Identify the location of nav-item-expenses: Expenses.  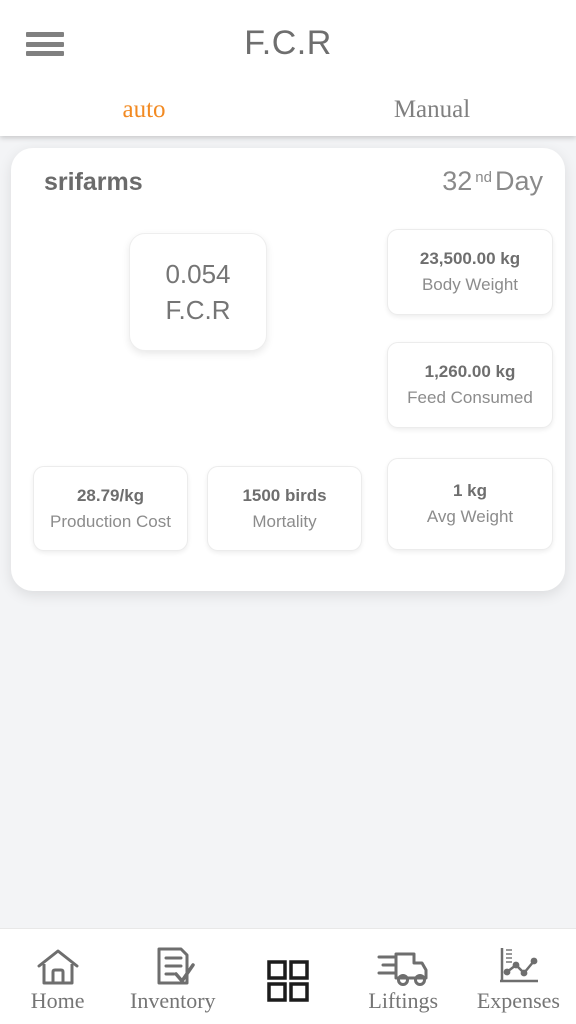
(518, 976).